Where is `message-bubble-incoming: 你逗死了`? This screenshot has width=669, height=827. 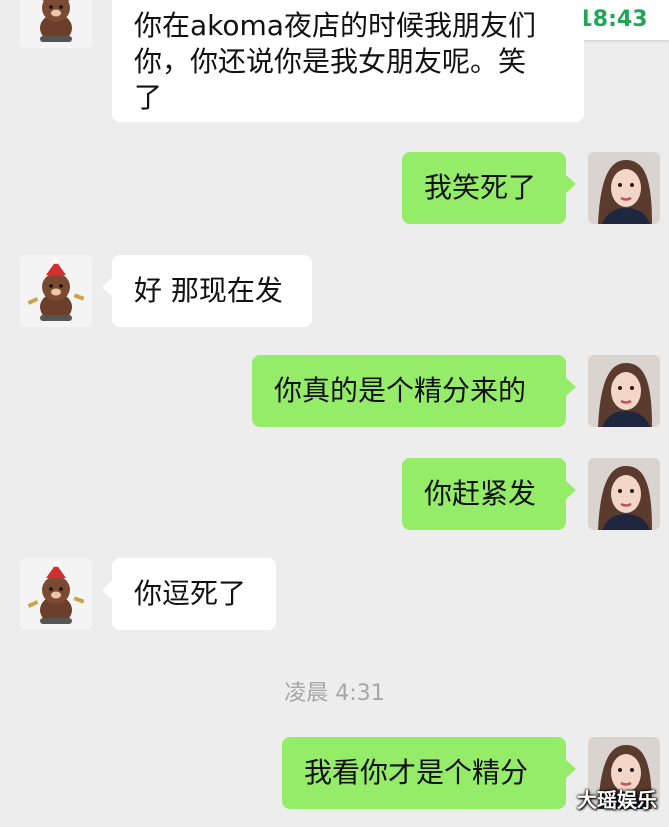
message-bubble-incoming: 你逗死了 is located at coordinates (189, 594).